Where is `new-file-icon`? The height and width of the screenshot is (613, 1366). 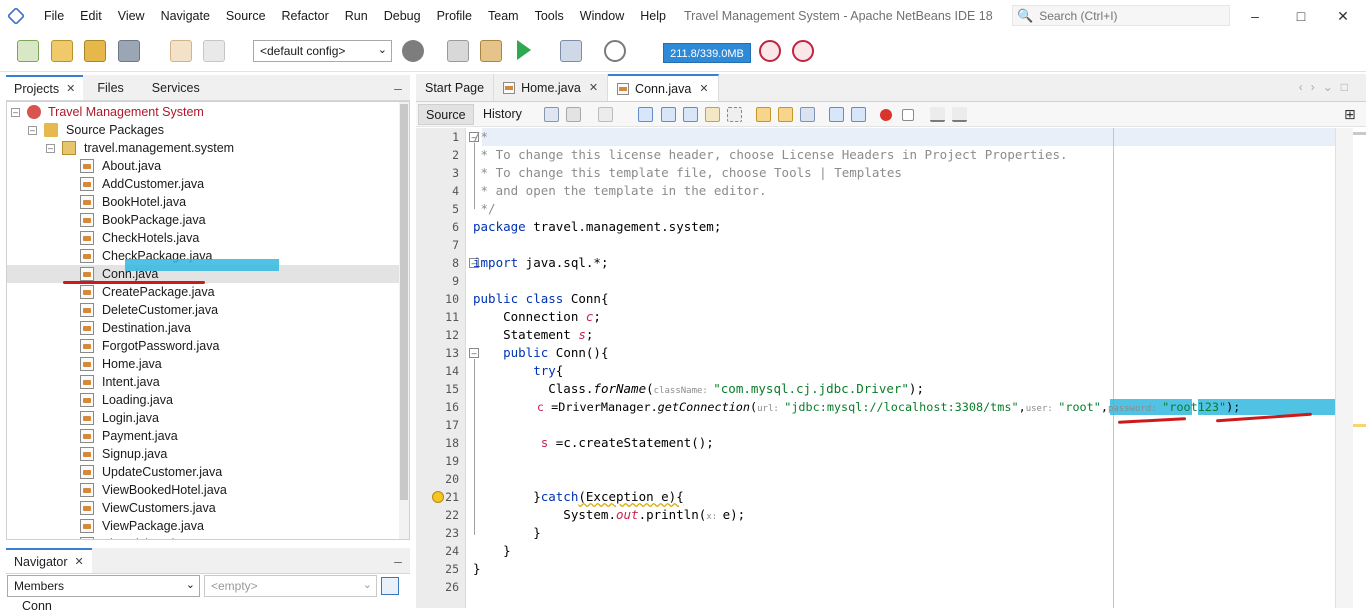 new-file-icon is located at coordinates (28, 51).